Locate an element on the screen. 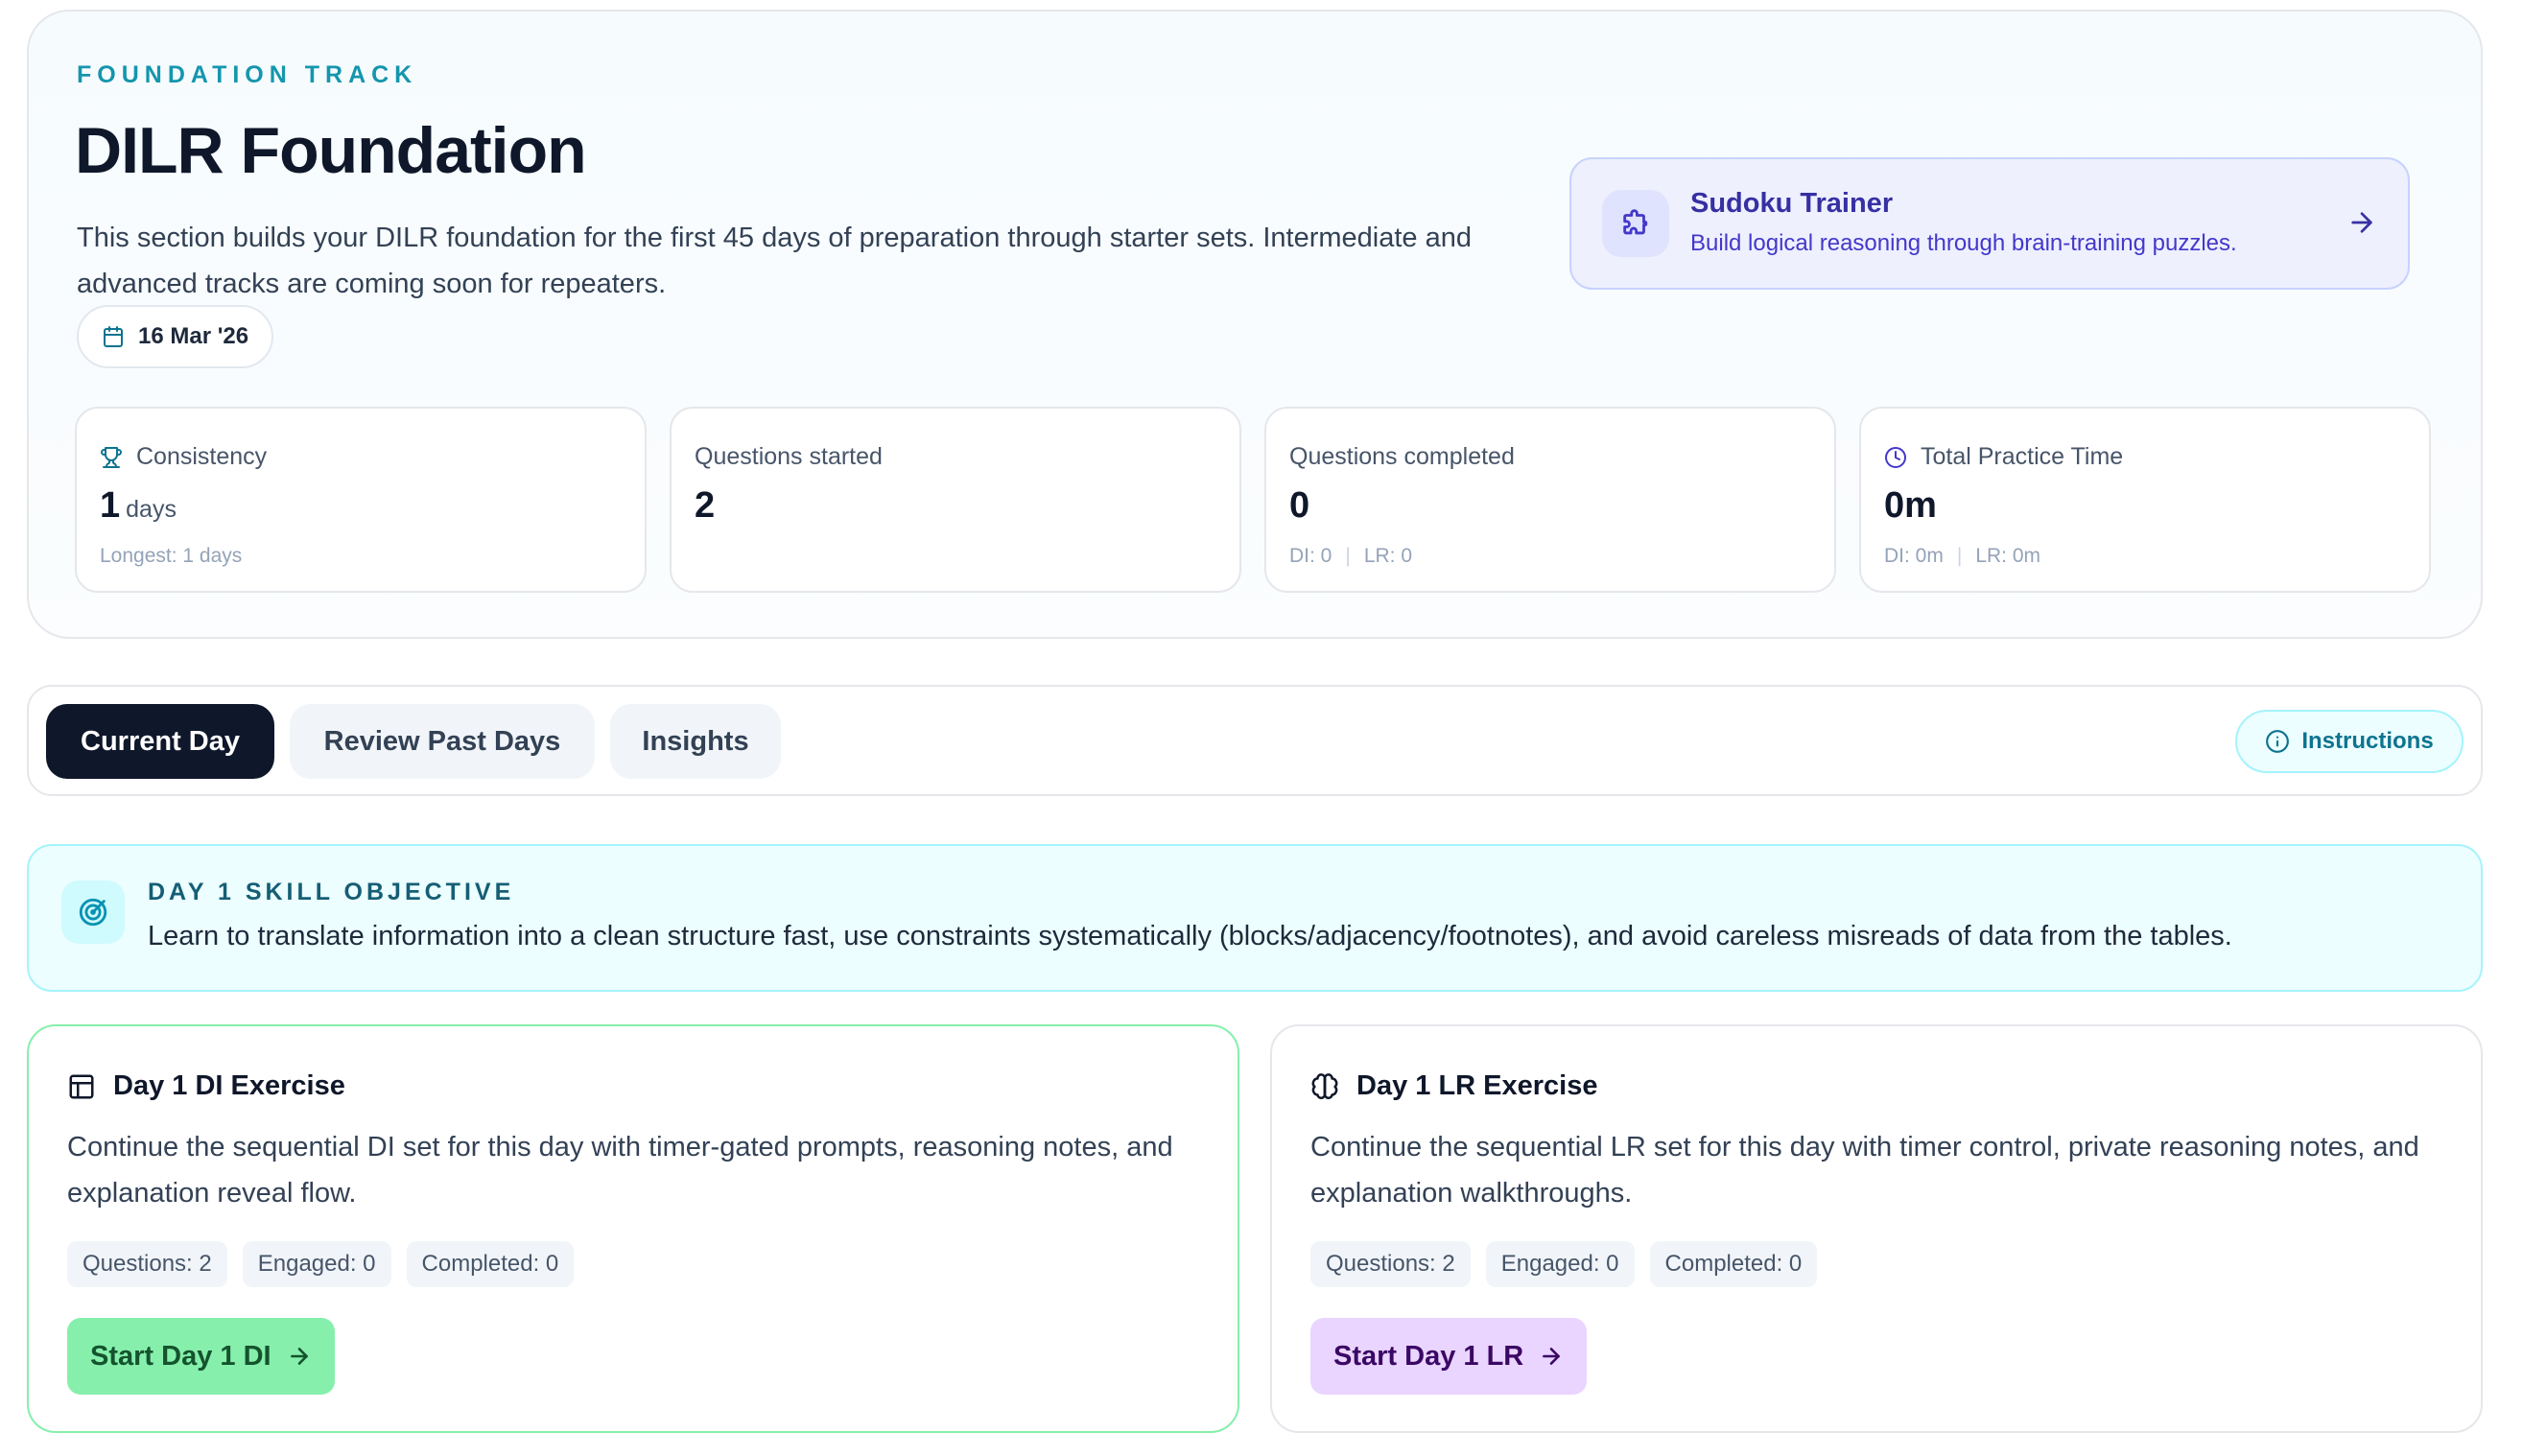 This screenshot has width=2523, height=1456. di-exercise-title: Day 1 DI Exercise is located at coordinates (206, 1086).